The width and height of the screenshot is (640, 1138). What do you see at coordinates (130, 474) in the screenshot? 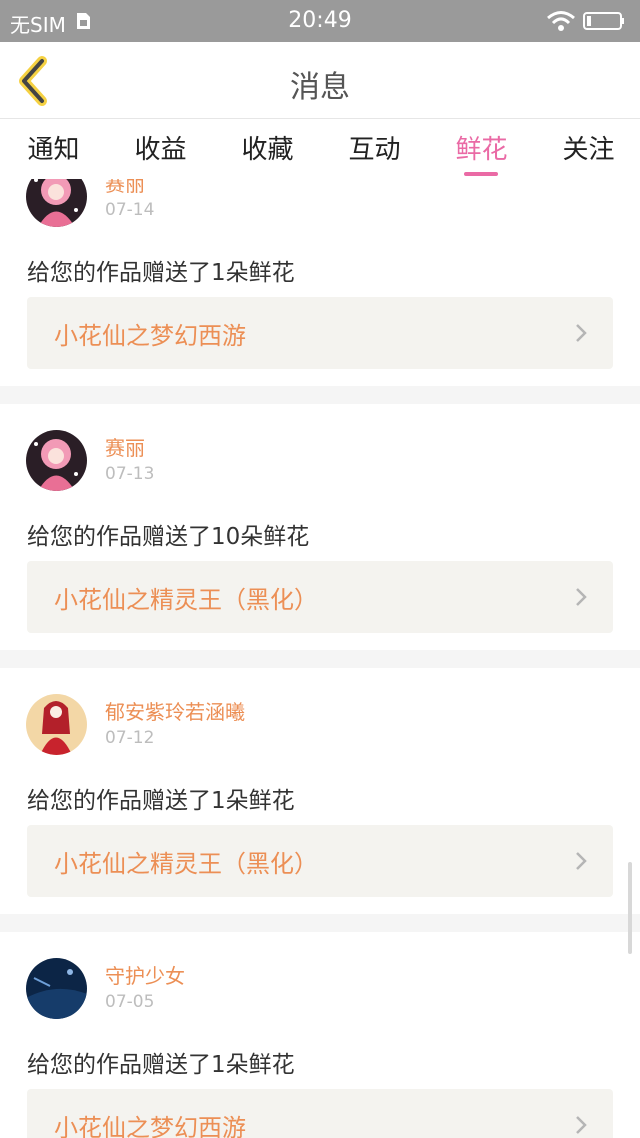
I see `message-date: 07-13` at bounding box center [130, 474].